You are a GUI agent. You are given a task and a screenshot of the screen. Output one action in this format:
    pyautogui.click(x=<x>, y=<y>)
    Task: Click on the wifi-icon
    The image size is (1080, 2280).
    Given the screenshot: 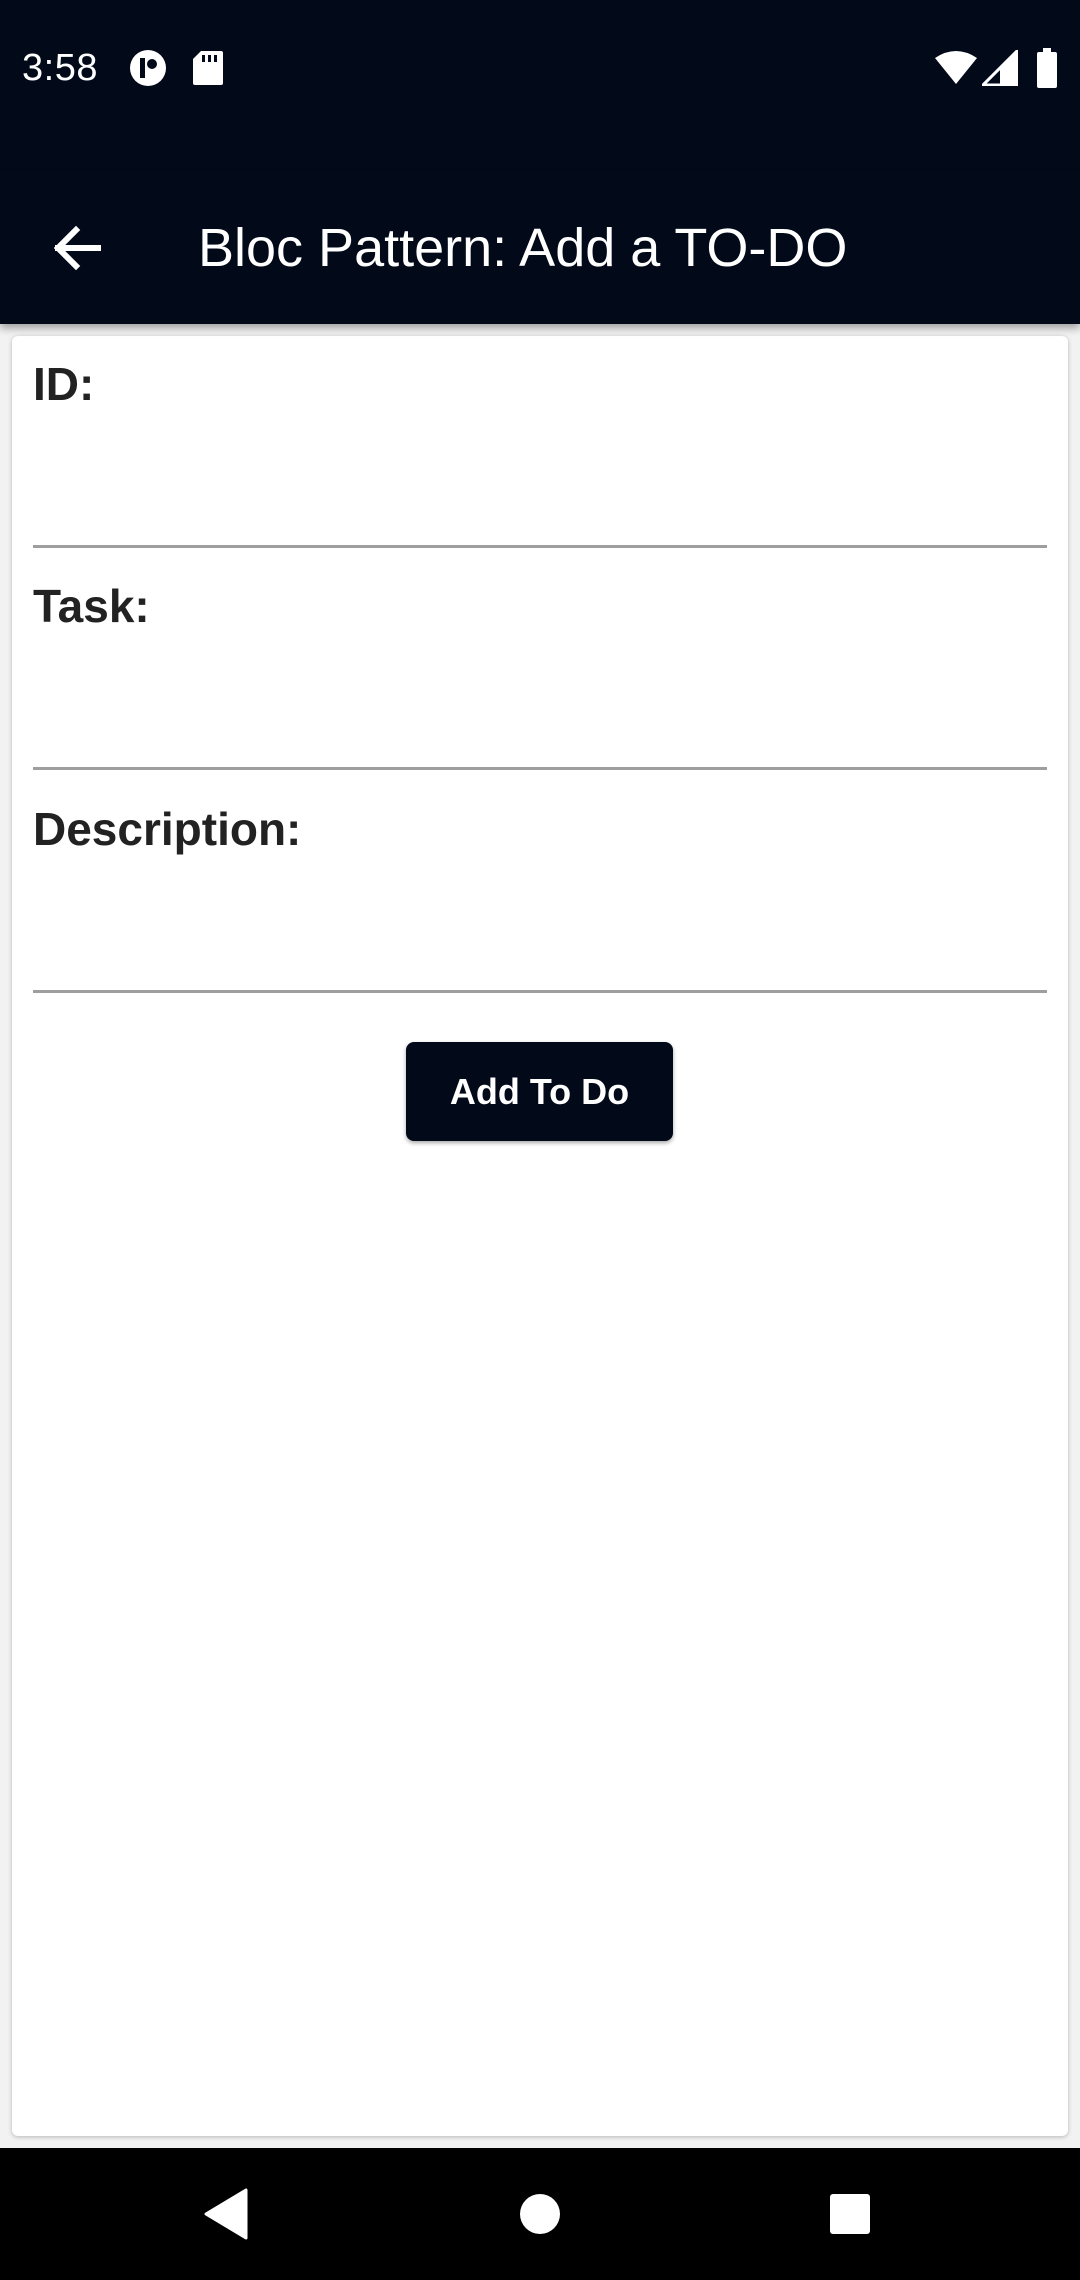 What is the action you would take?
    pyautogui.click(x=956, y=67)
    